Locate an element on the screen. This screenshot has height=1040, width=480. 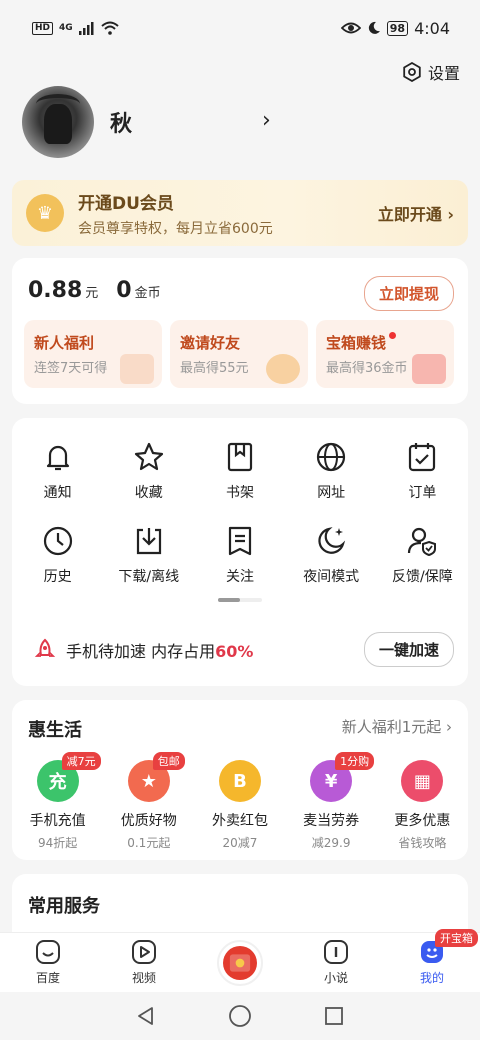
feature-label: 夜间模式 is located at coordinates (331, 577).